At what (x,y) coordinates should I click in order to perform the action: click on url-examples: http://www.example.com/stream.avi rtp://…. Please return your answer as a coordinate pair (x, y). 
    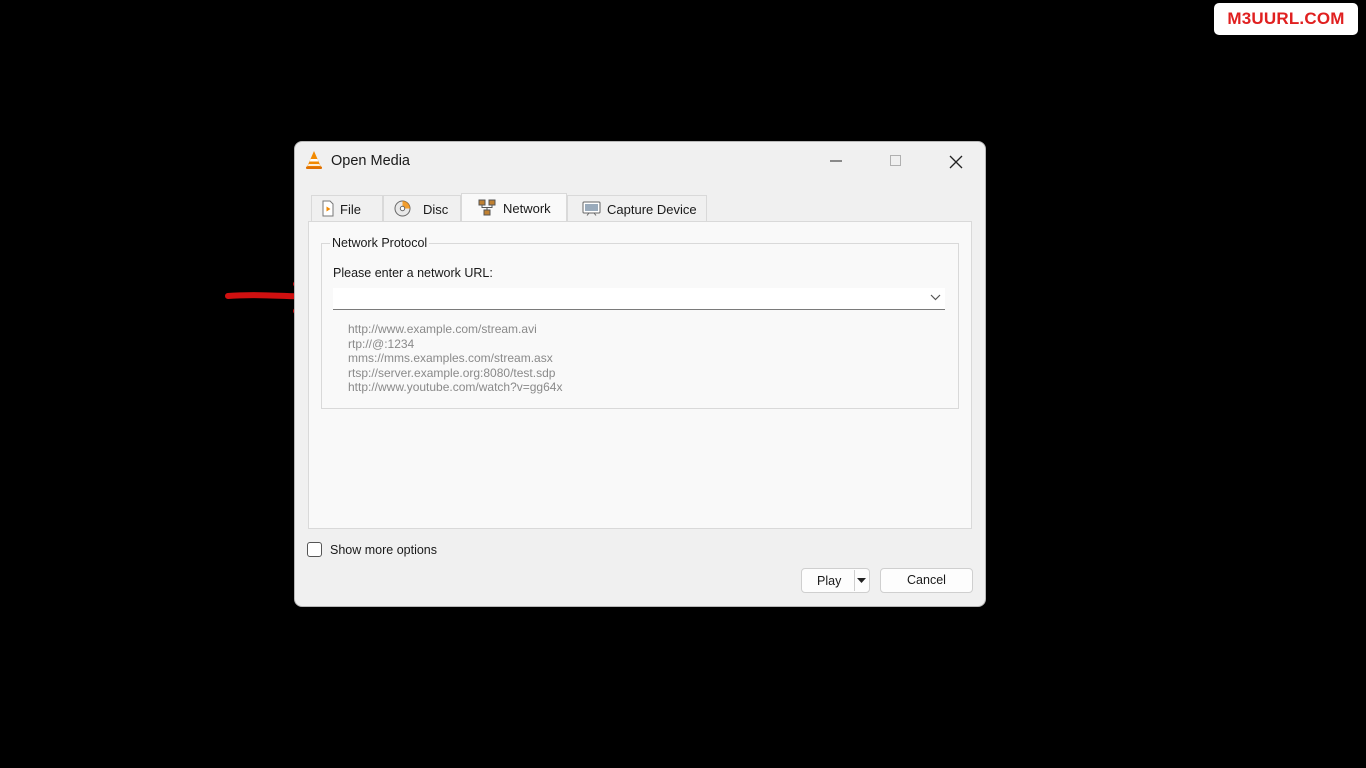
    Looking at the image, I should click on (455, 358).